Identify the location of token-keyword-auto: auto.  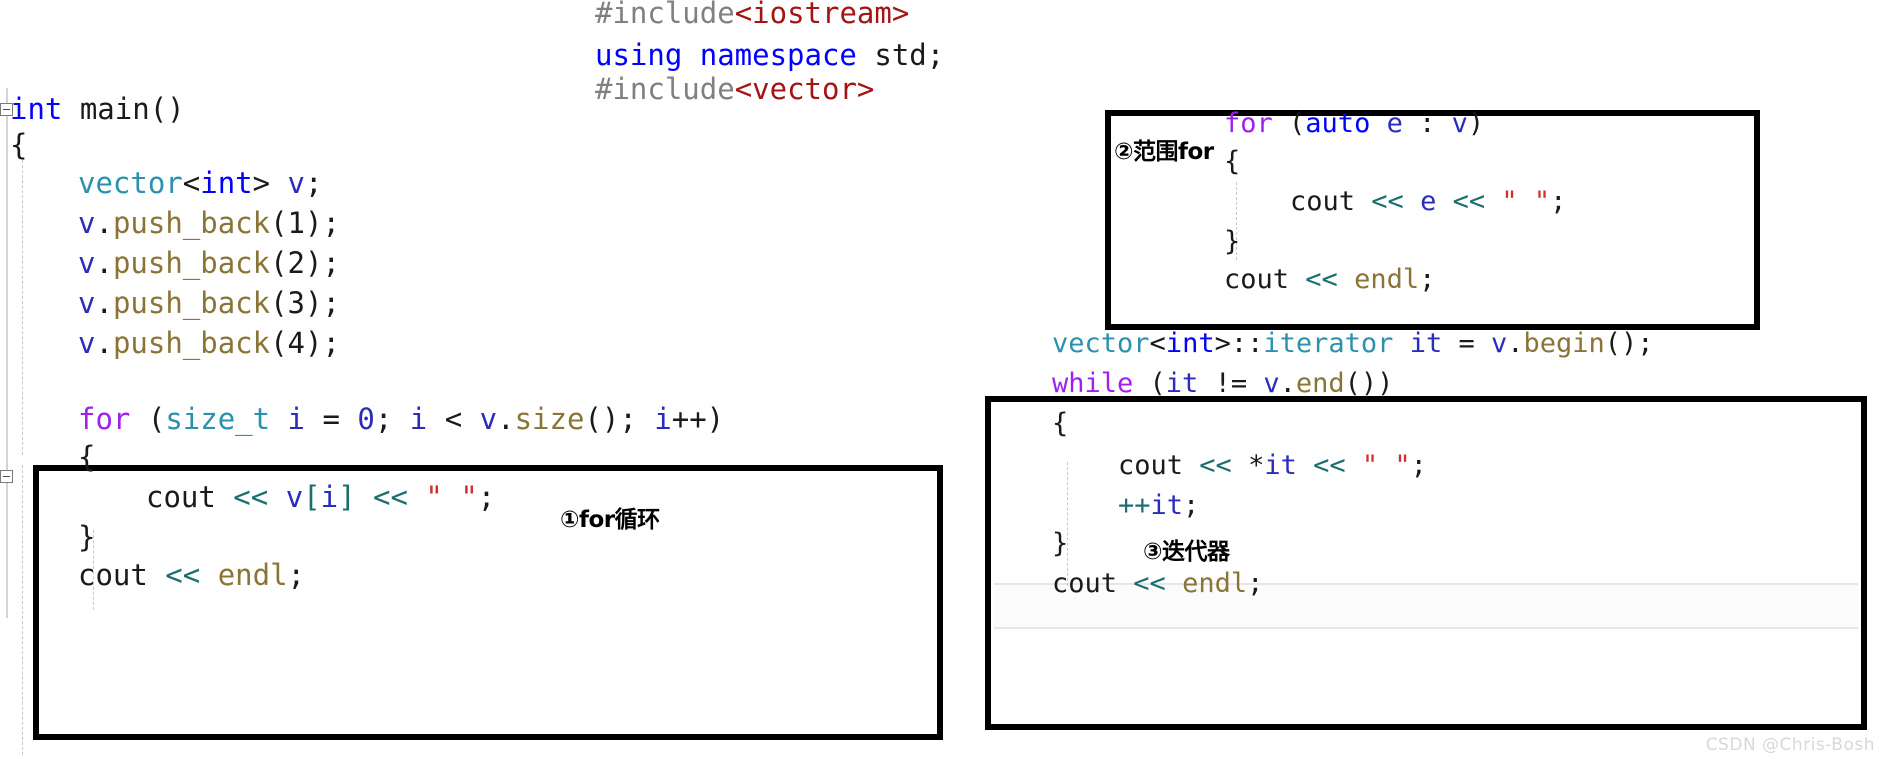
(1338, 123).